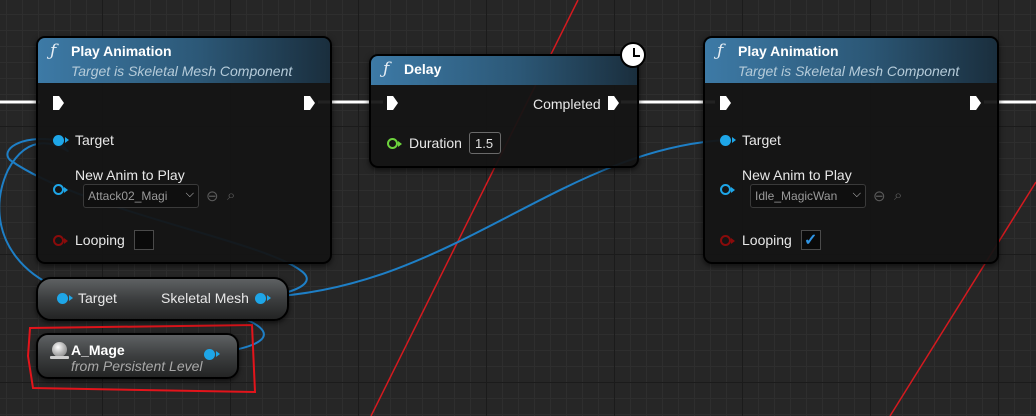 This screenshot has width=1036, height=416. What do you see at coordinates (796, 196) in the screenshot?
I see `anim-asset-value: Idle_MagicWan` at bounding box center [796, 196].